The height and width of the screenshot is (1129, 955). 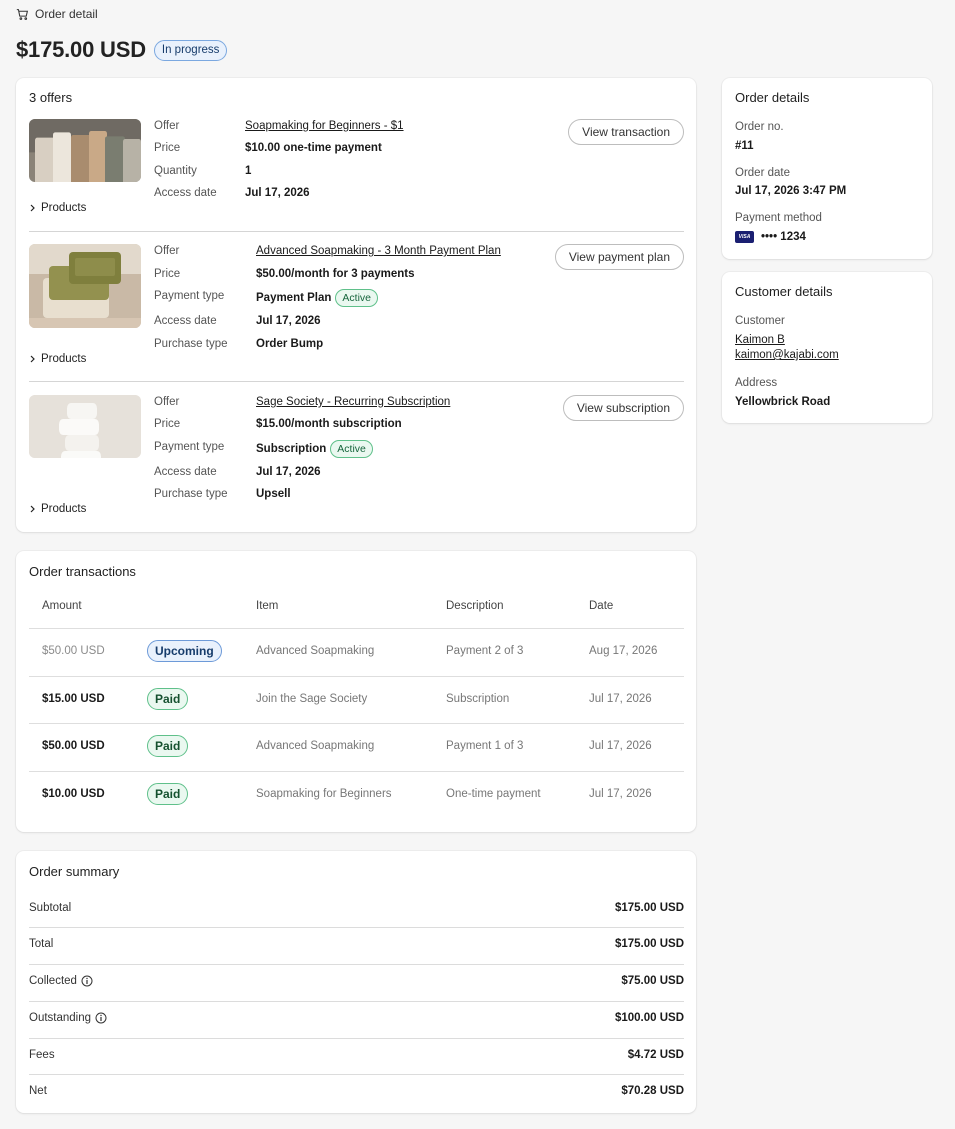 I want to click on summary-value: $100.00 USD, so click(x=649, y=1018).